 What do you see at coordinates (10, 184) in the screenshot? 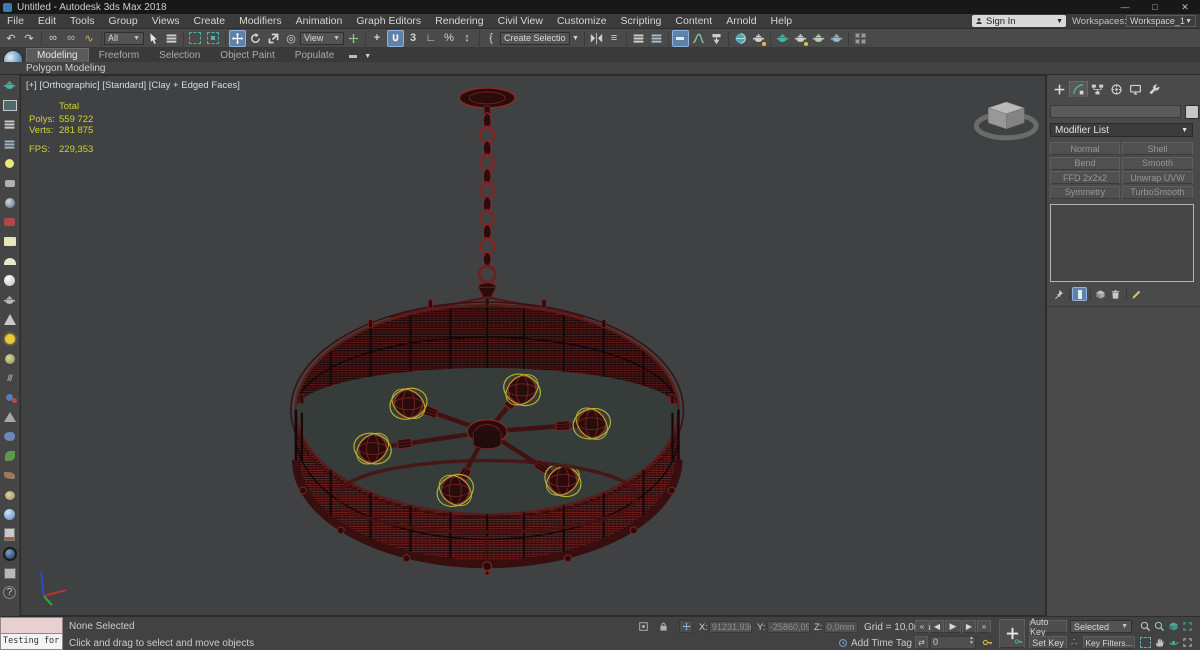
I see `strip-camera-icon` at bounding box center [10, 184].